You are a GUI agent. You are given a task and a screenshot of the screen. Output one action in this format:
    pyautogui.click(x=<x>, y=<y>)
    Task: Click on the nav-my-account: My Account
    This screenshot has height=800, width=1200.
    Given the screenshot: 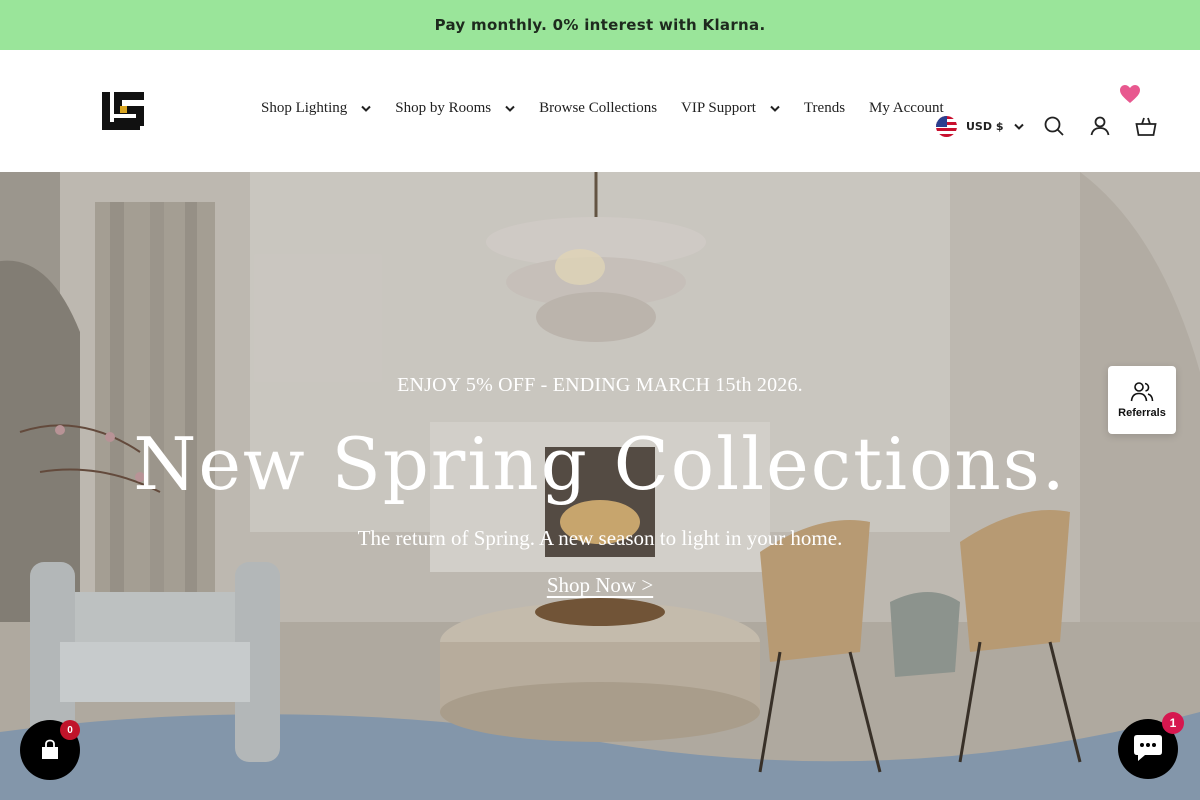 What is the action you would take?
    pyautogui.click(x=906, y=108)
    